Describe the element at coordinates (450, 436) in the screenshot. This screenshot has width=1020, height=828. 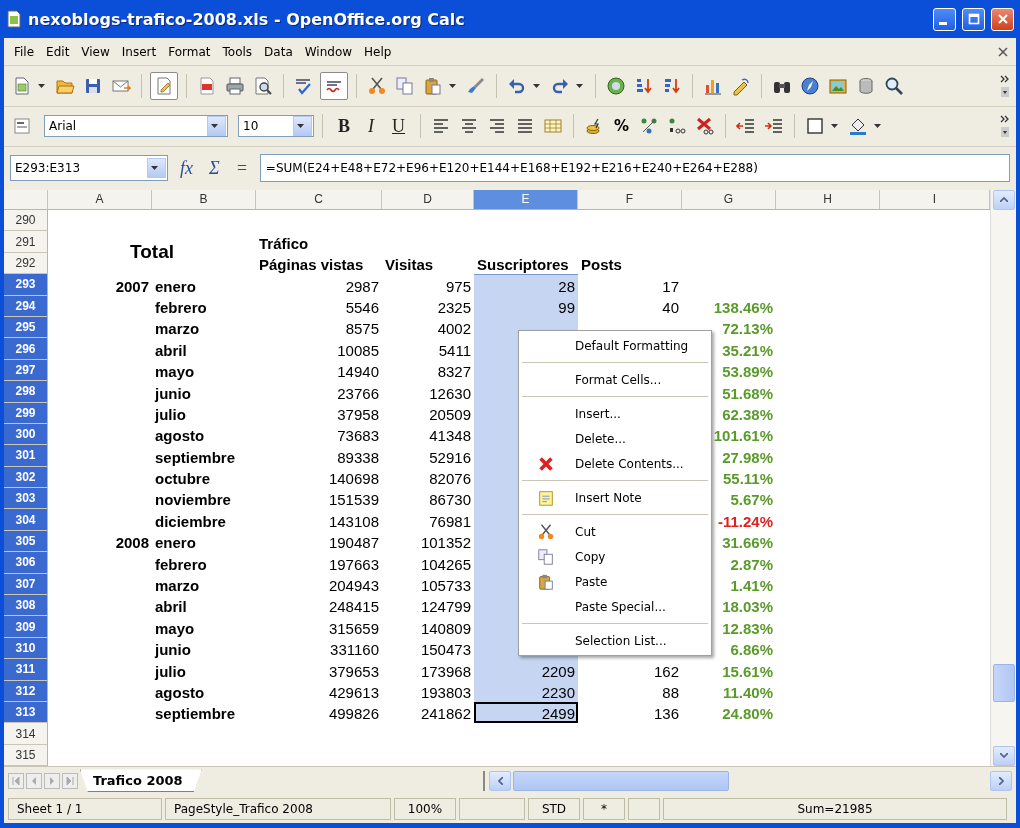
I see `table-cell-text: 41348` at that location.